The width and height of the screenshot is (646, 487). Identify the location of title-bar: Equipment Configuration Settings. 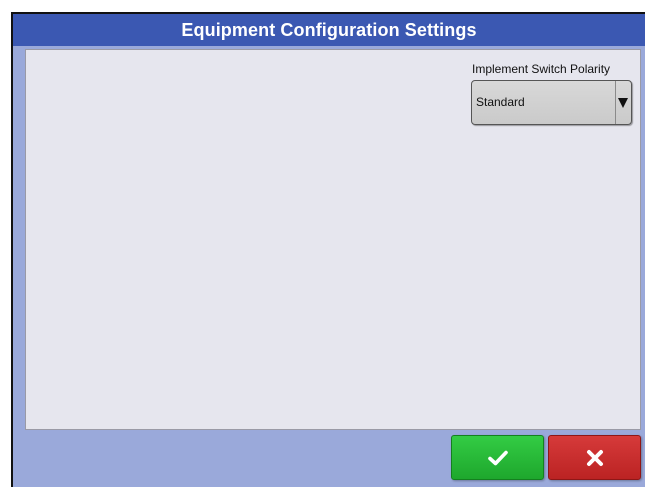
(329, 30).